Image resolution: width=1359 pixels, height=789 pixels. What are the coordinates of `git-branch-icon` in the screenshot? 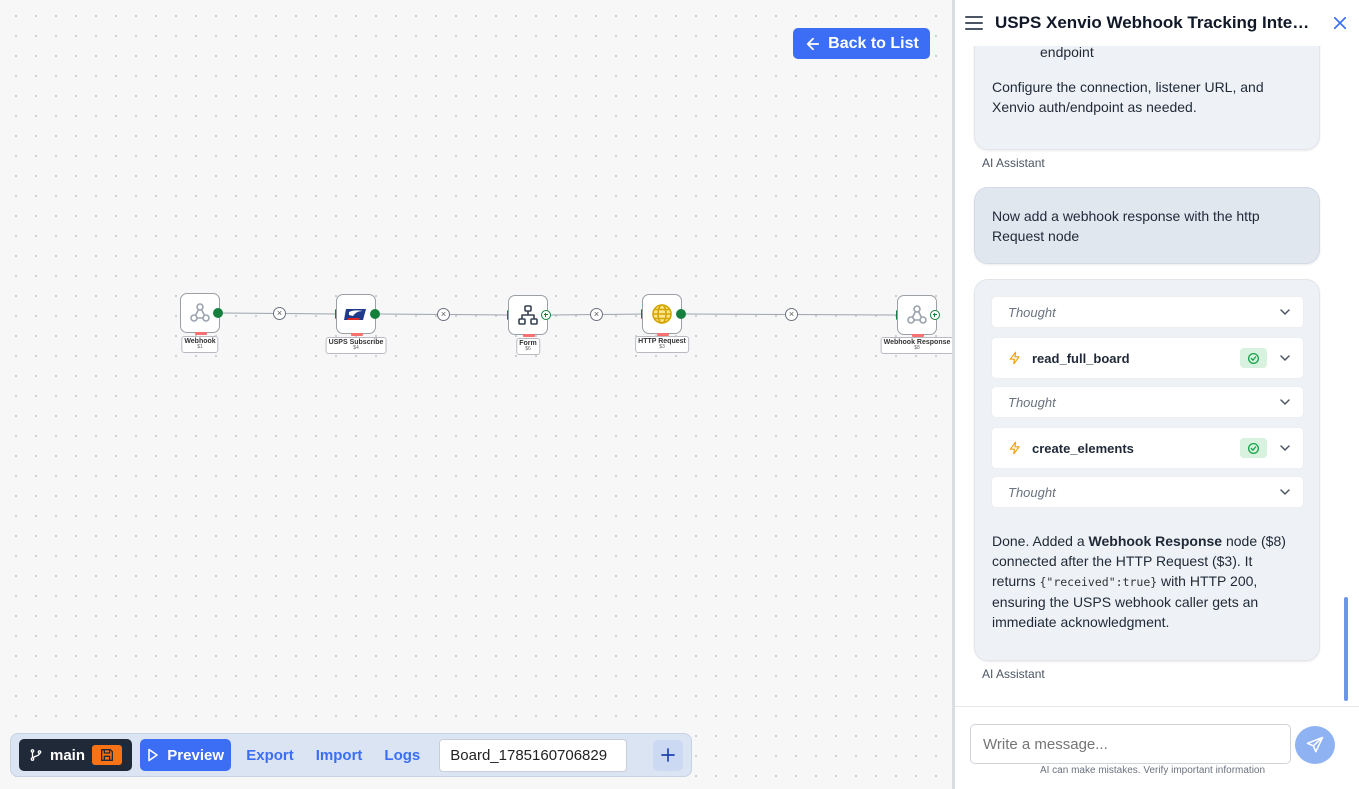 It's located at (36, 755).